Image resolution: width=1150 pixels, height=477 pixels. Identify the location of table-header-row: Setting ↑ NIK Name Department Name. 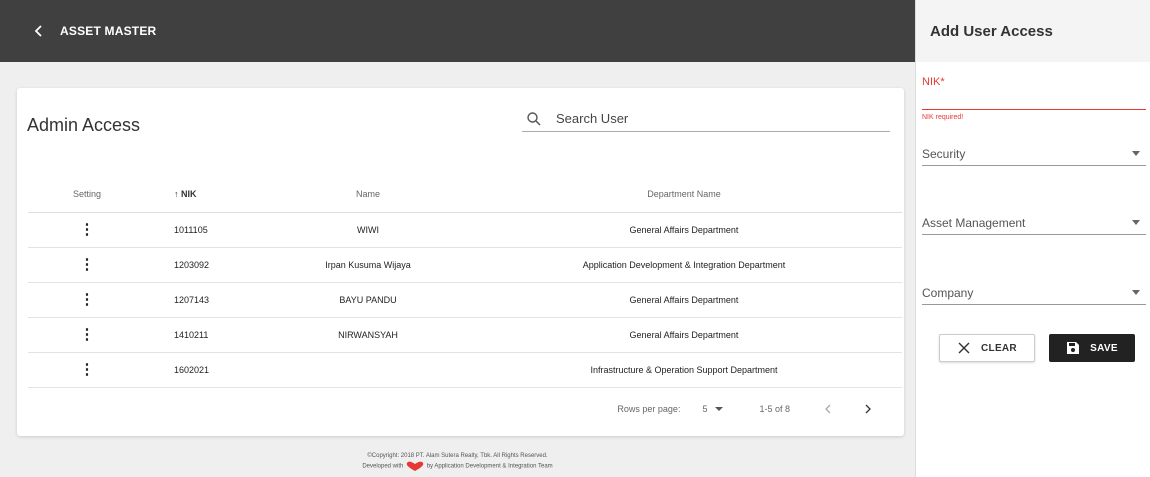
(465, 194).